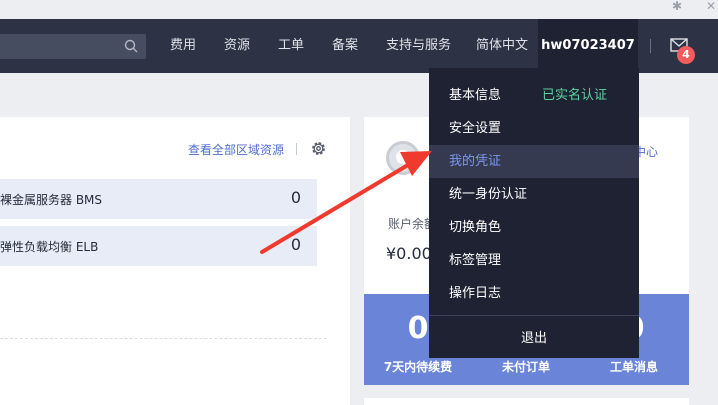 The height and width of the screenshot is (405, 718). I want to click on mail-badge: 4, so click(686, 55).